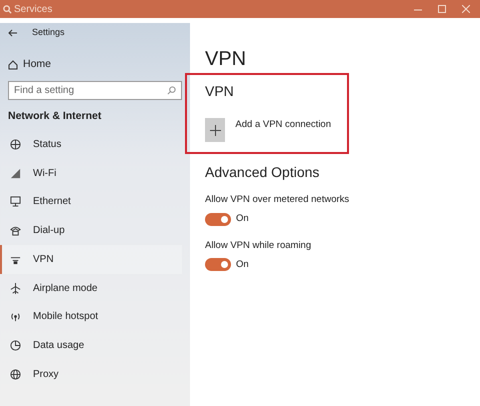  What do you see at coordinates (91, 230) in the screenshot?
I see `nav-item: Dial-up` at bounding box center [91, 230].